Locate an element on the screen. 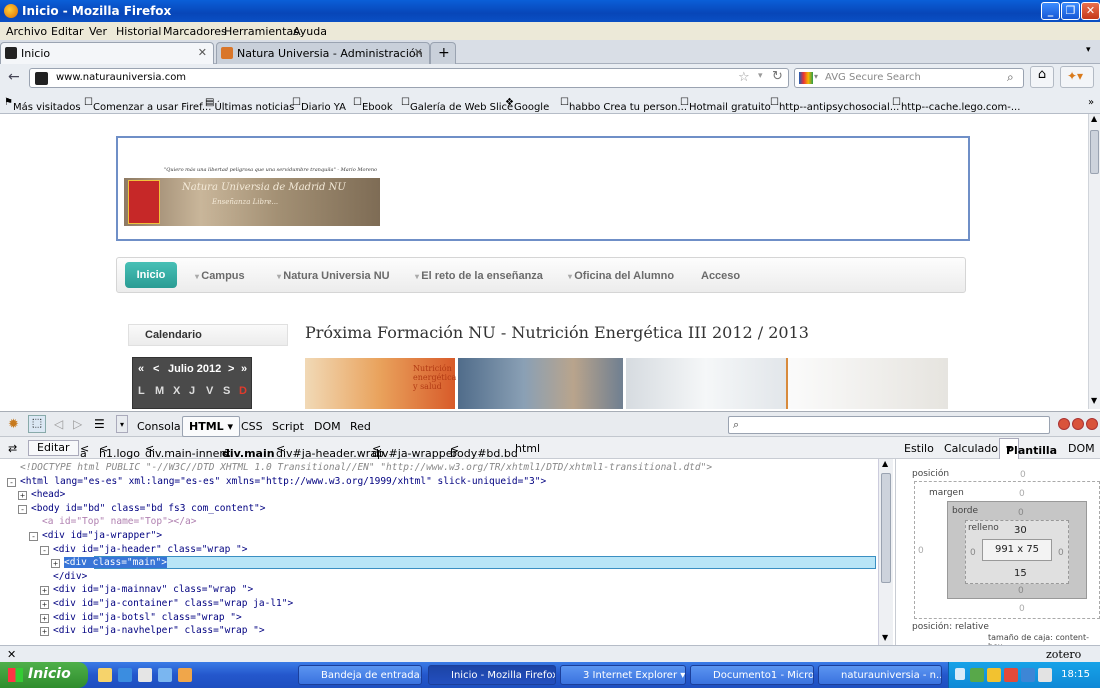  menu-ayuda: Ayuda is located at coordinates (310, 31).